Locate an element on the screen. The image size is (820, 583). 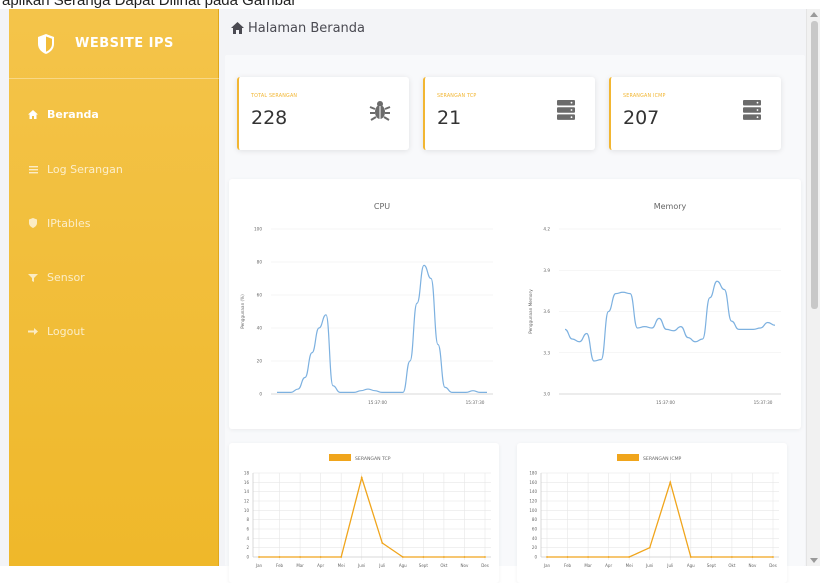
bug-icon is located at coordinates (380, 111).